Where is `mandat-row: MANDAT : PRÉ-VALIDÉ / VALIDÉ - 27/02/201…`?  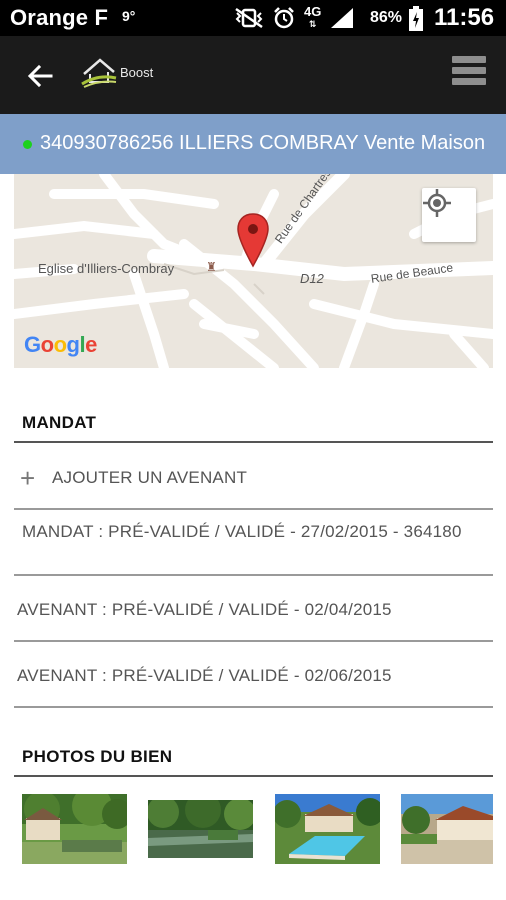
mandat-row: MANDAT : PRÉ-VALIDÉ / VALIDÉ - 27/02/201… is located at coordinates (253, 542).